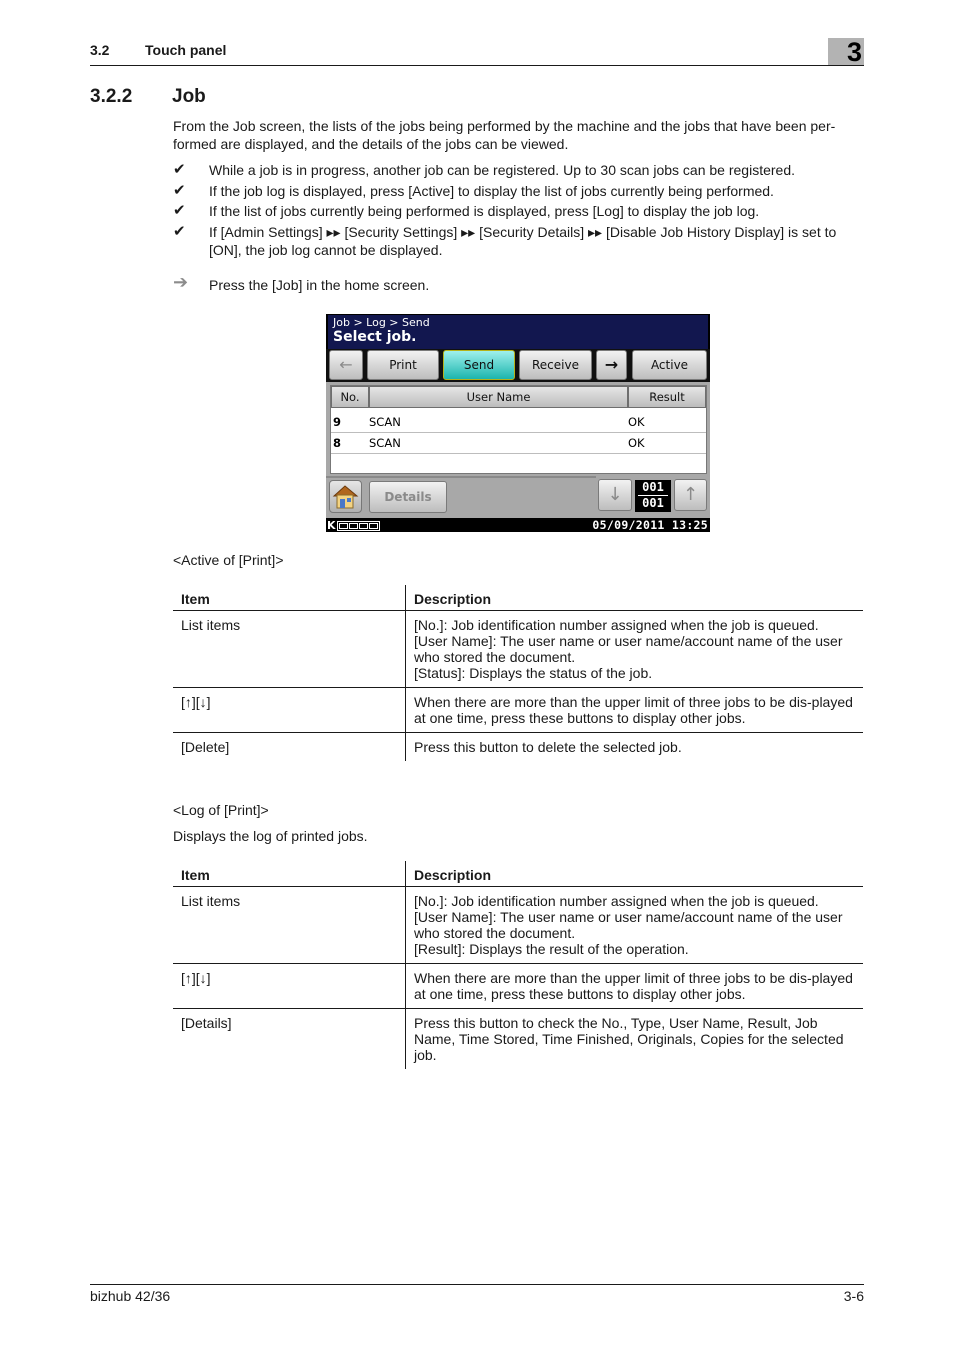 The width and height of the screenshot is (954, 1350). Describe the element at coordinates (650, 525) in the screenshot. I see `panel-datetime: 05/09/2011 13:25` at that location.